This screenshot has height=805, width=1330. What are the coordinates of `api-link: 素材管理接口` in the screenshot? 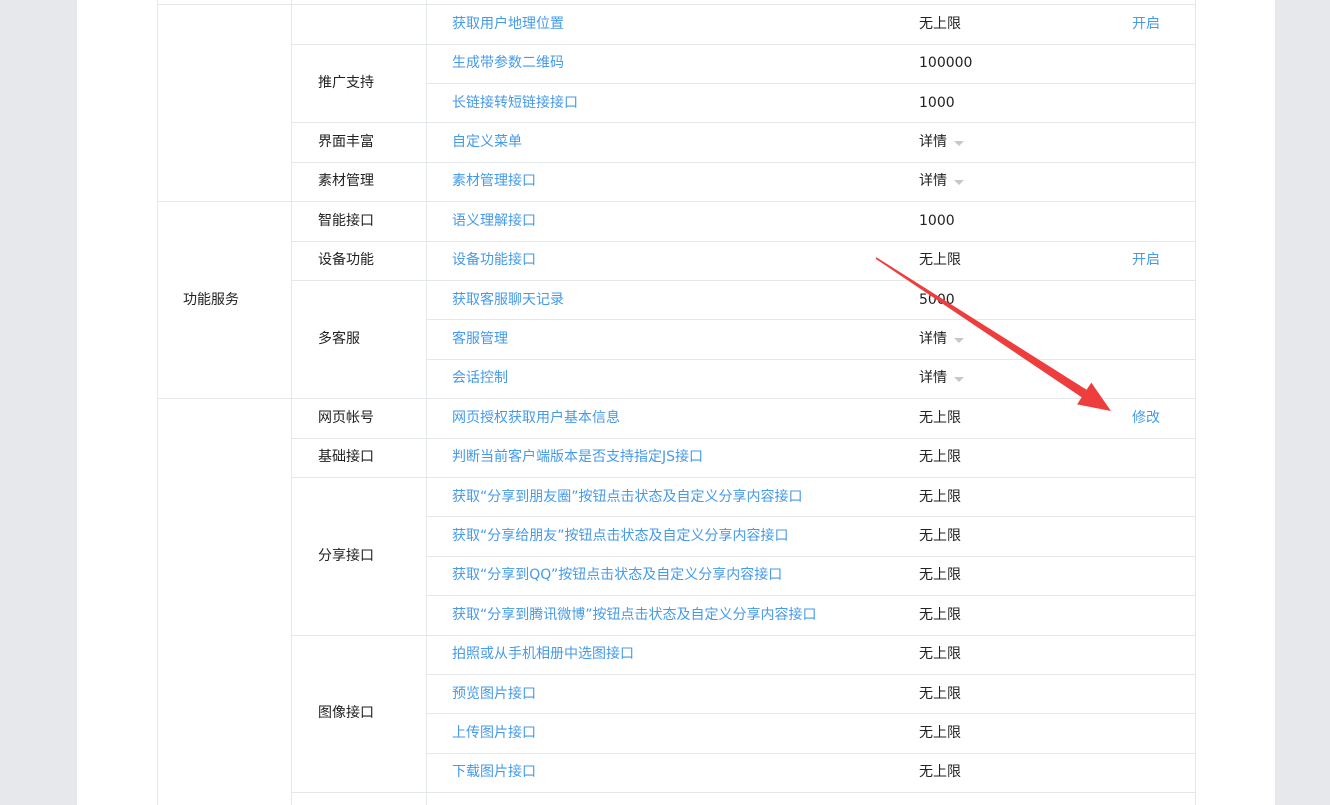 It's located at (494, 181).